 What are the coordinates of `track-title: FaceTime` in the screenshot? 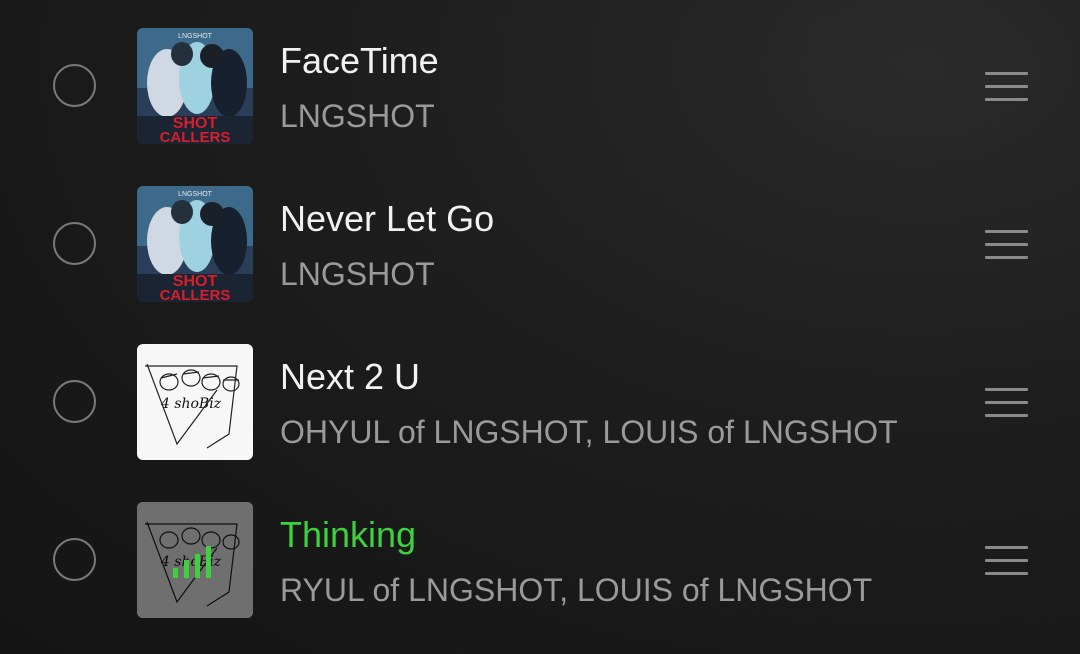 It's located at (359, 60).